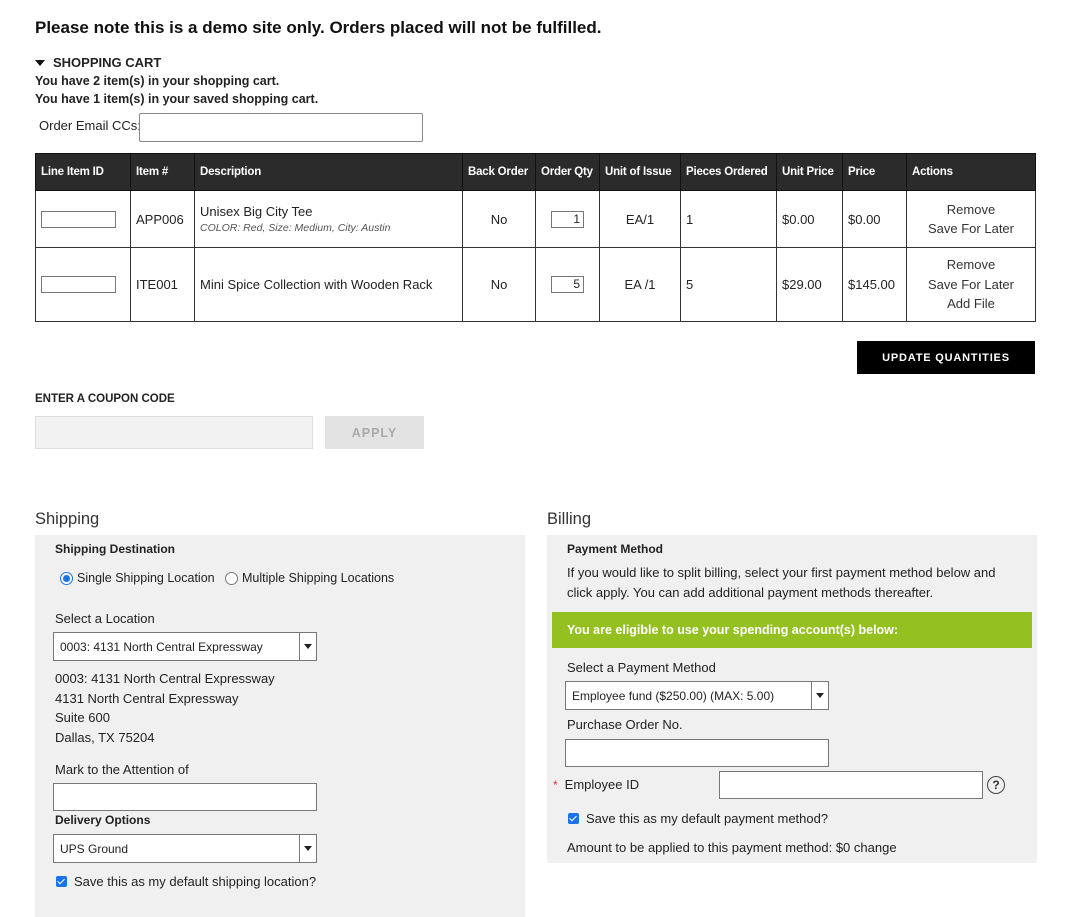  What do you see at coordinates (809, 219) in the screenshot?
I see `unit-price: $0.00` at bounding box center [809, 219].